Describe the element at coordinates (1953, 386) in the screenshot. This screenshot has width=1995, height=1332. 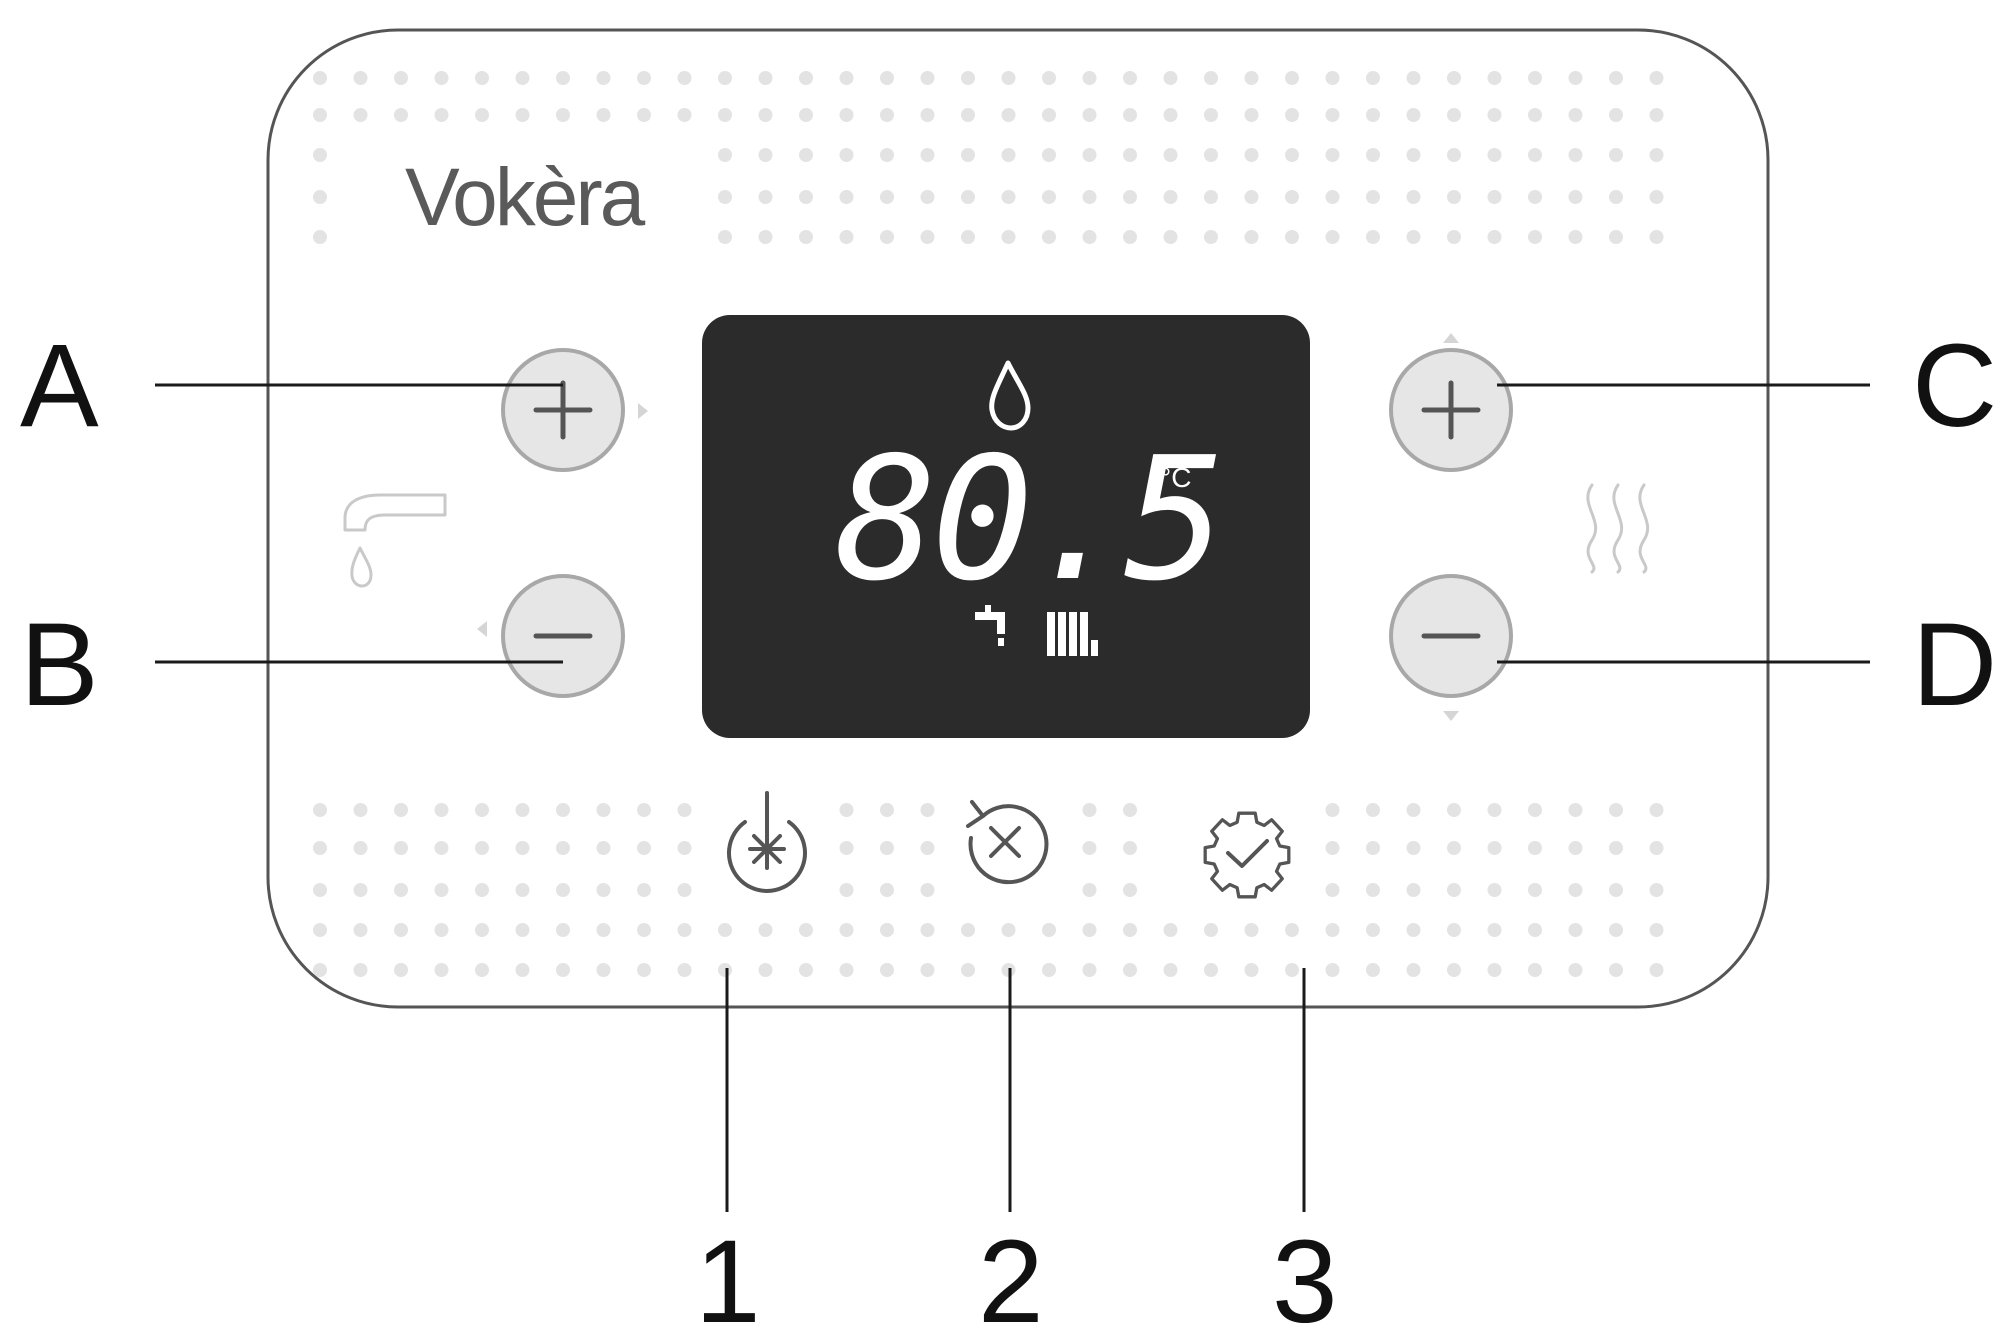
I see `callout-c: C` at that location.